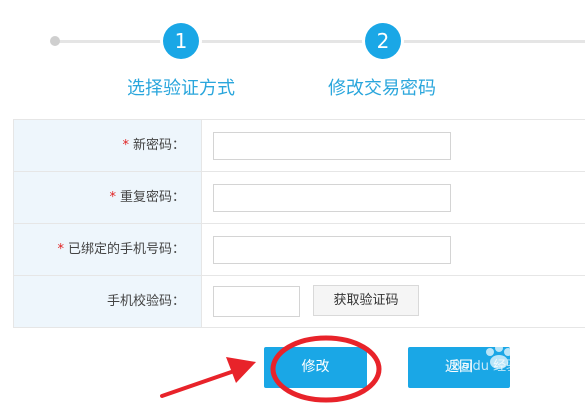  I want to click on step-1-label: 选择验证方式, so click(181, 88).